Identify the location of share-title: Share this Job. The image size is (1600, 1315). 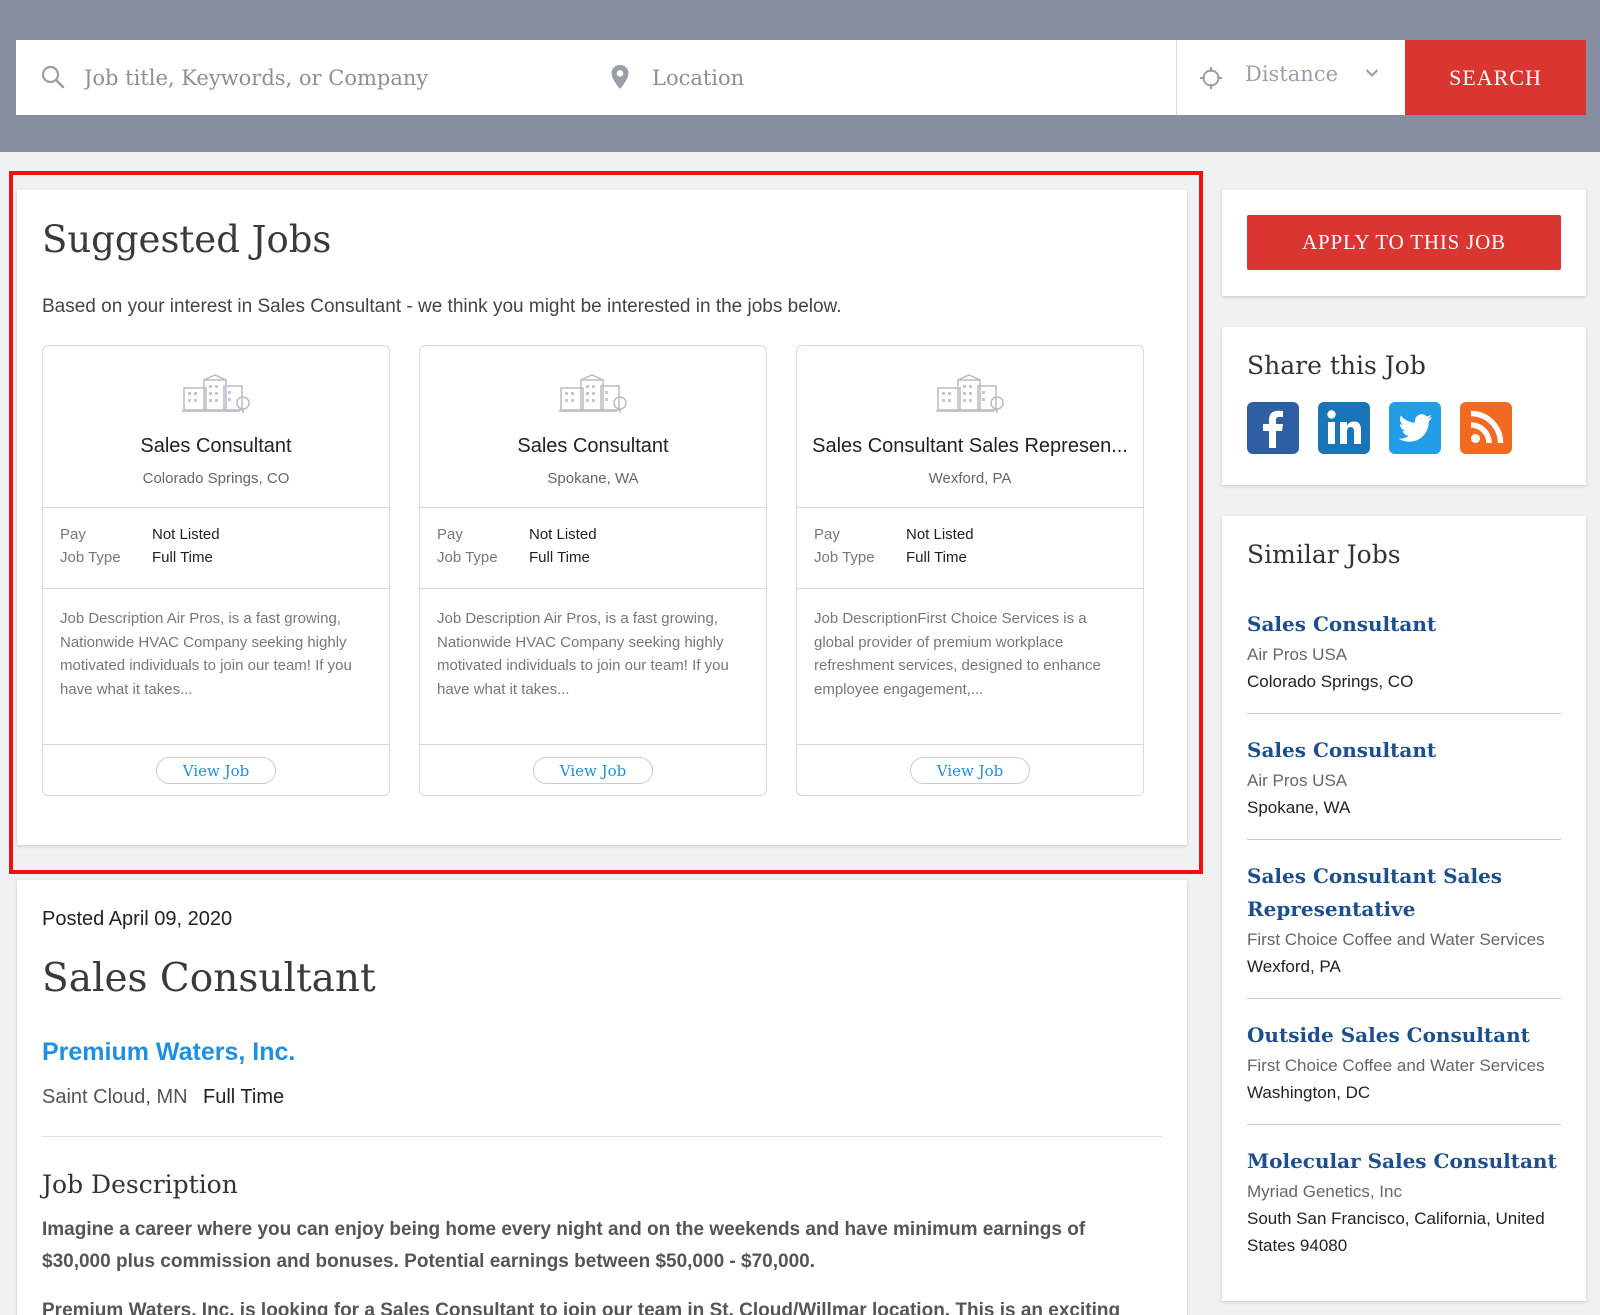
(1336, 365).